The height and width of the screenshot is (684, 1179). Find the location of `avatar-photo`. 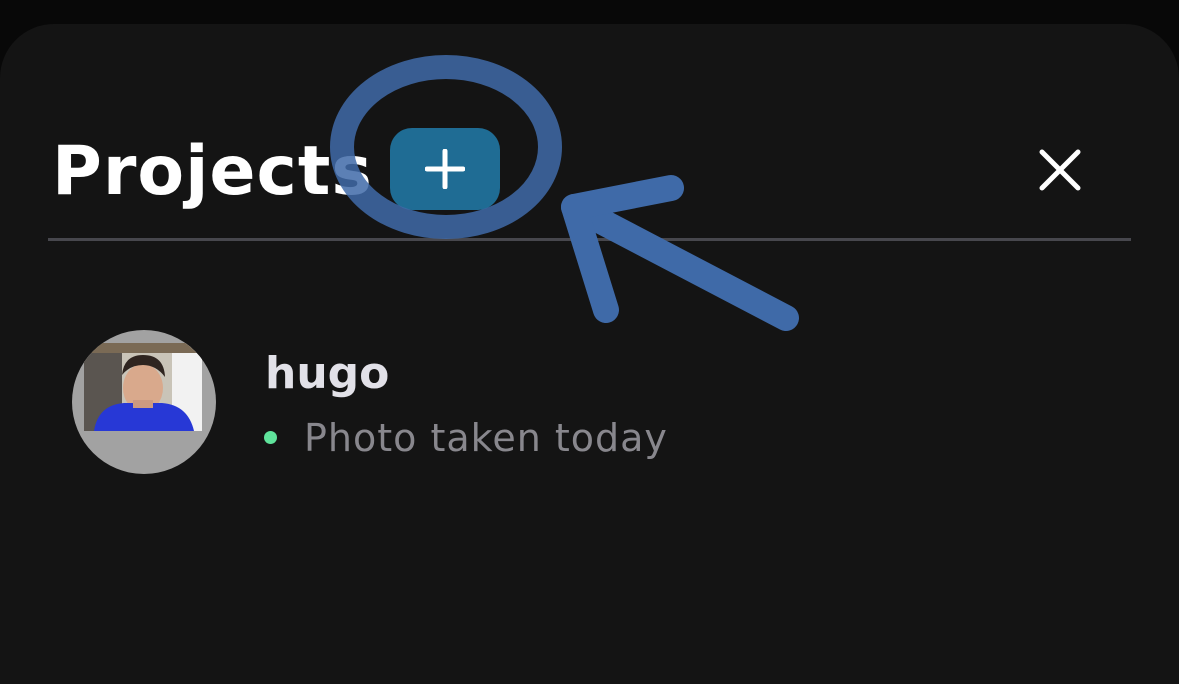

avatar-photo is located at coordinates (143, 387).